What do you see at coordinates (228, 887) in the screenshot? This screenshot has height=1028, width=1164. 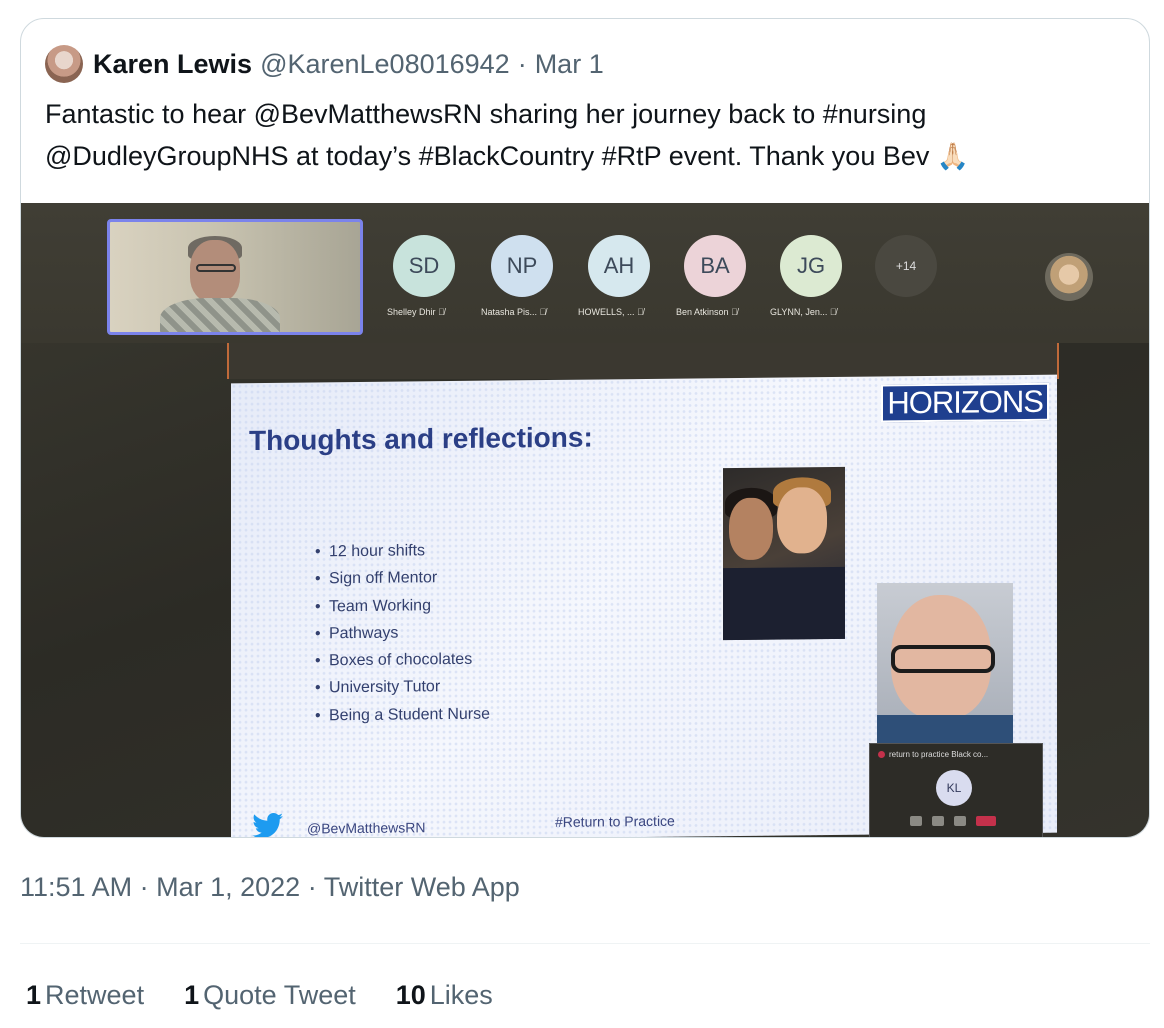 I see `tweet-full-date: Mar 1, 2022` at bounding box center [228, 887].